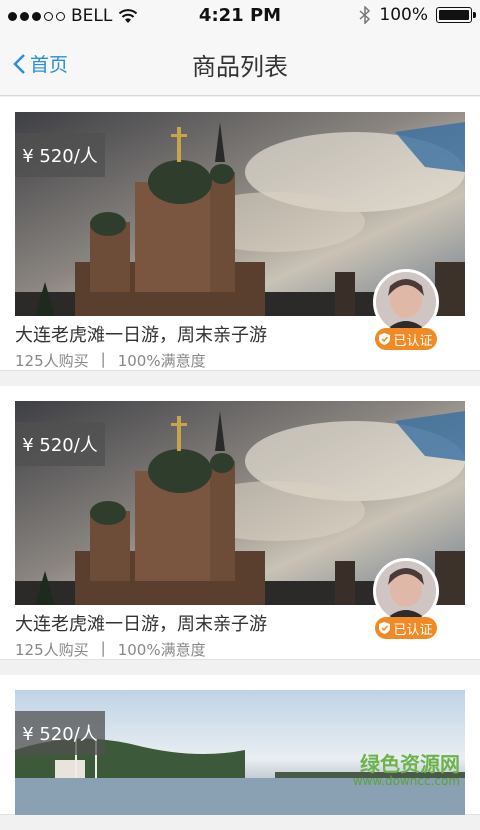 This screenshot has width=480, height=830. I want to click on page-title: 商品列表, so click(240, 64).